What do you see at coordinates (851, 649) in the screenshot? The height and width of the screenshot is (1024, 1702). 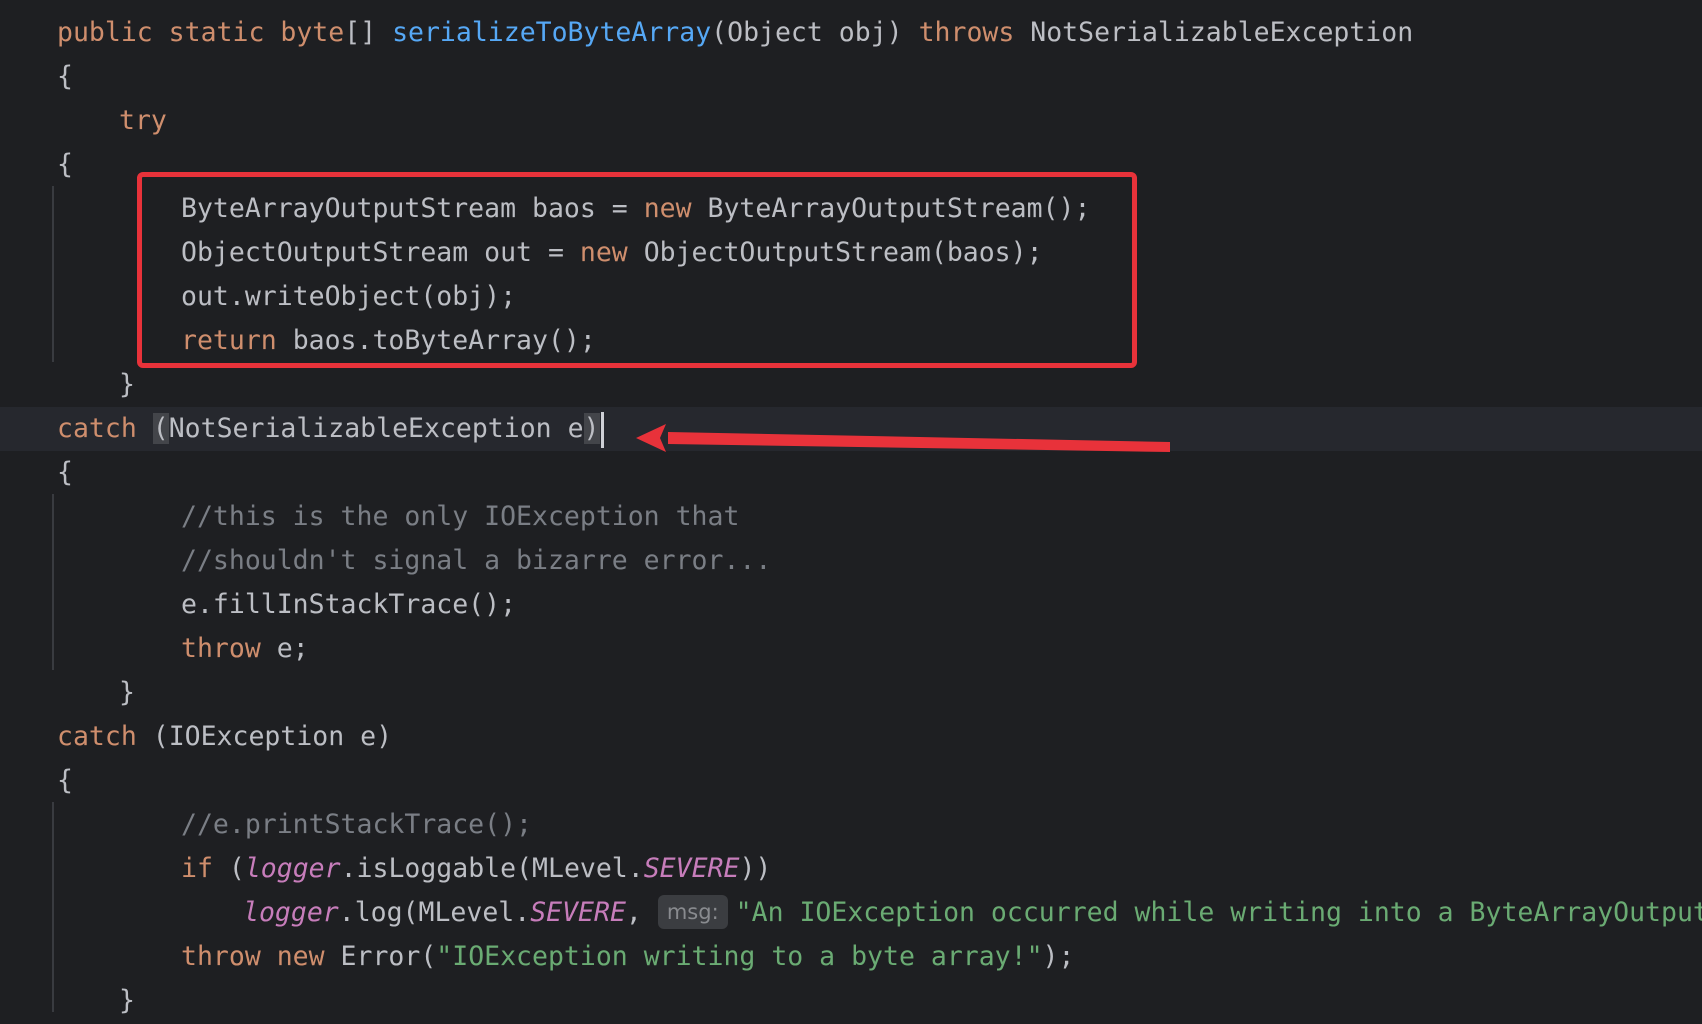 I see `code-line: throw e;` at bounding box center [851, 649].